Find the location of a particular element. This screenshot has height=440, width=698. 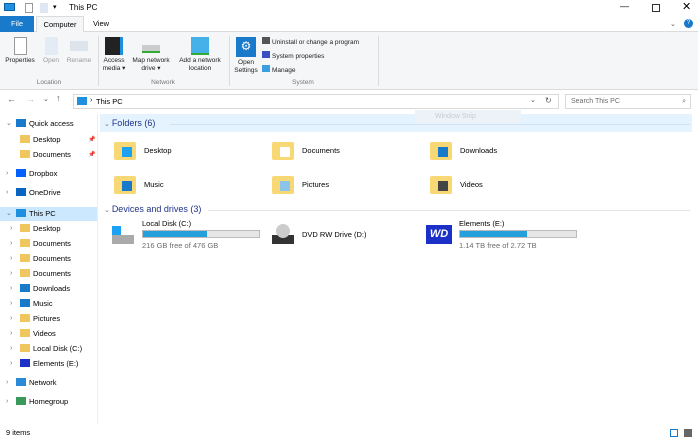

folder-item: Downloads is located at coordinates (505, 151).